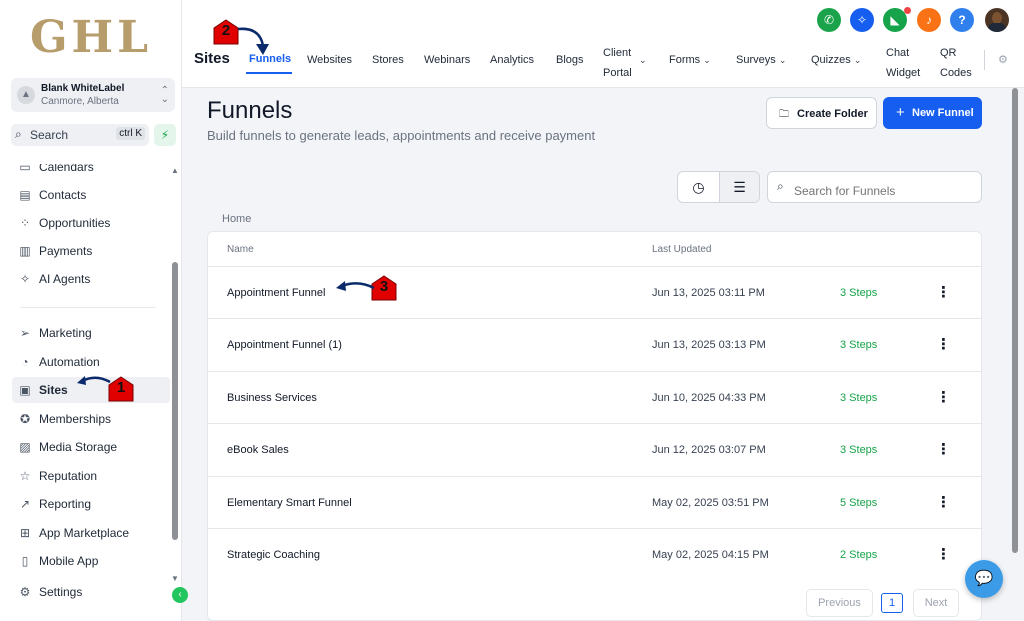 Image resolution: width=1024 pixels, height=621 pixels. I want to click on account-switcher: ▲ Blank WhiteLabel Canmore, Alberta ⌃ ⌄, so click(93, 95).